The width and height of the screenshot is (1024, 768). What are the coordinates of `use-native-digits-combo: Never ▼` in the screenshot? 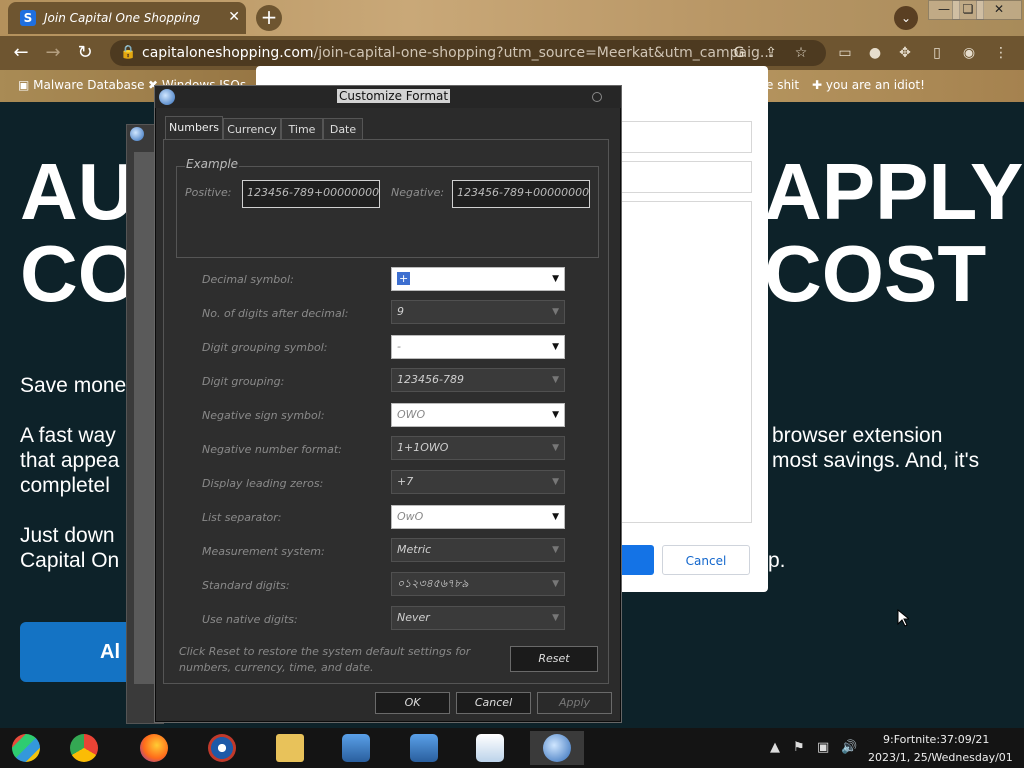 It's located at (478, 618).